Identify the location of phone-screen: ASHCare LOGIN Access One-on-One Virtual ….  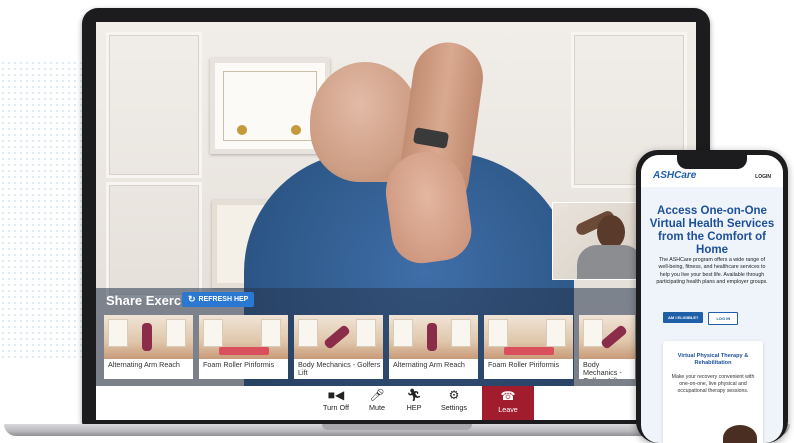
(712, 299).